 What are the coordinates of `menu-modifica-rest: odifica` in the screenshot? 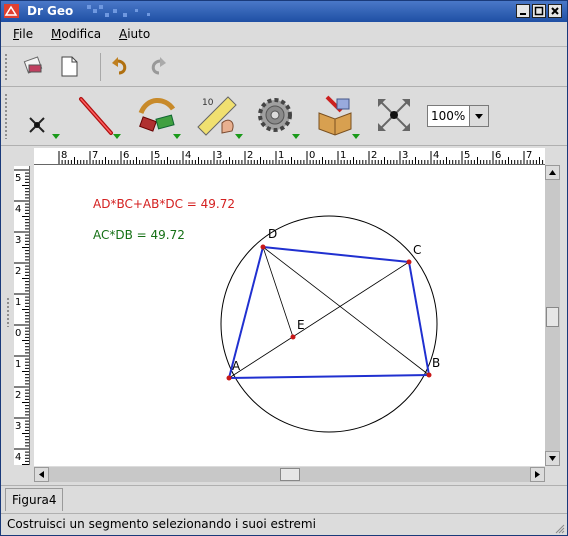 It's located at (81, 34).